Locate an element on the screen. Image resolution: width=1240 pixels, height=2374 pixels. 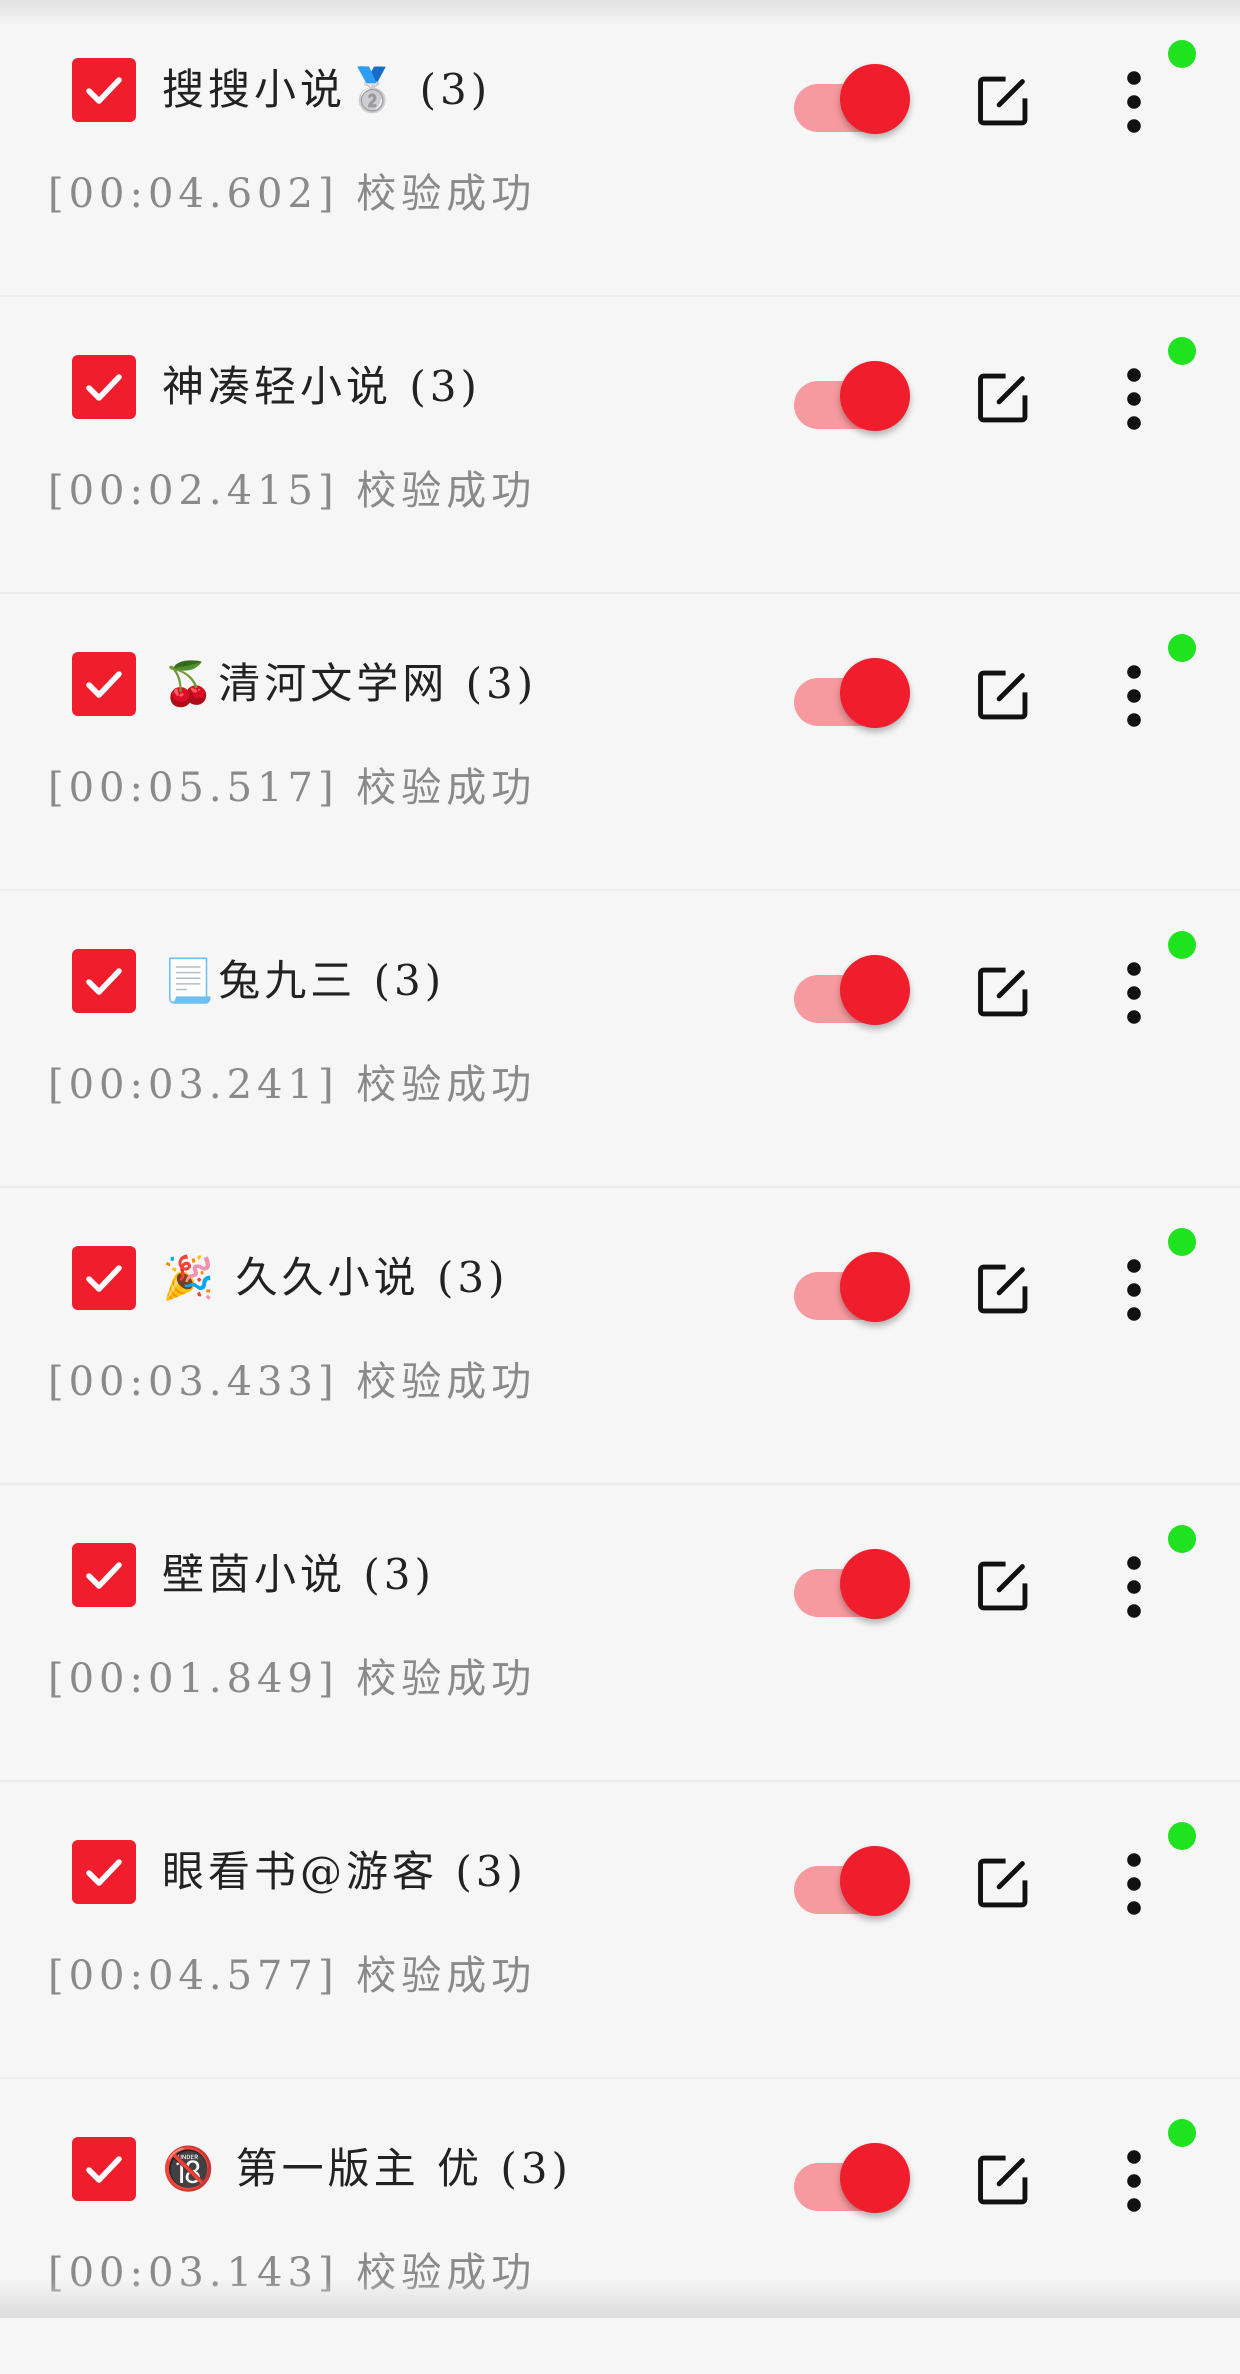
list-item: 壁茵小说 (3) [00:01.849] 校验成功 is located at coordinates (620, 1633).